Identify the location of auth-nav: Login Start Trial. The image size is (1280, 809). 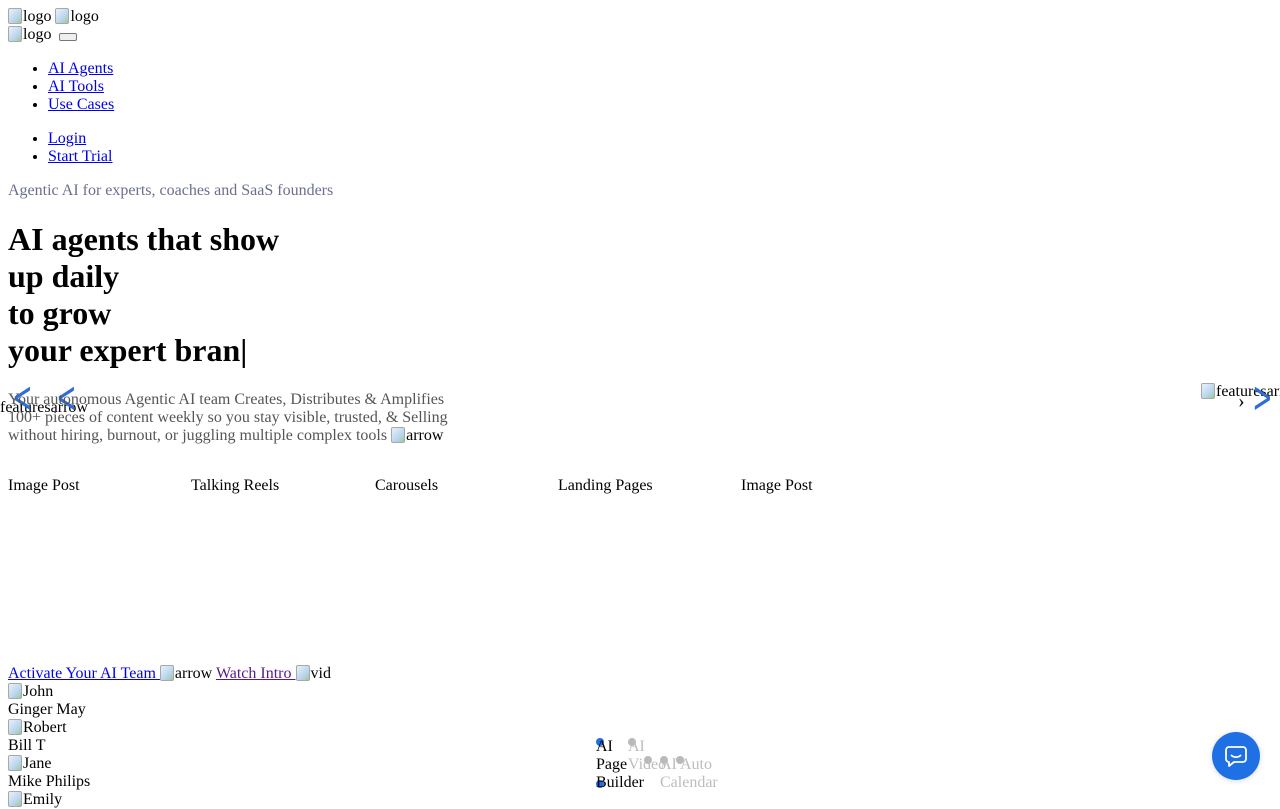
(56, 148).